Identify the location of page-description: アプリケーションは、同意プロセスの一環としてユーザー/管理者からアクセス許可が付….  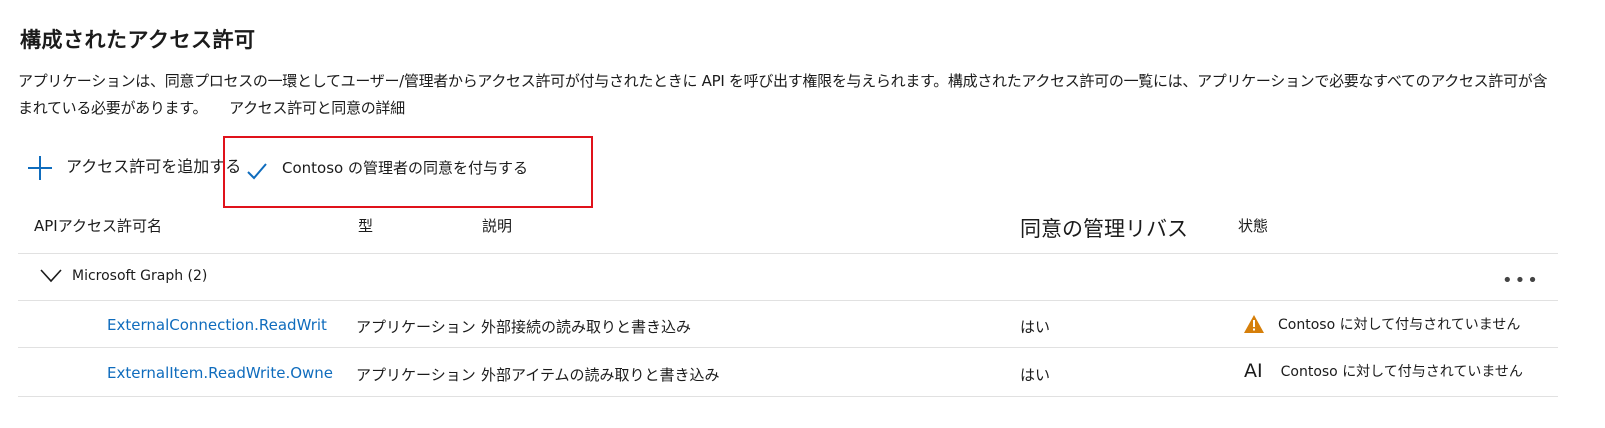
(788, 95).